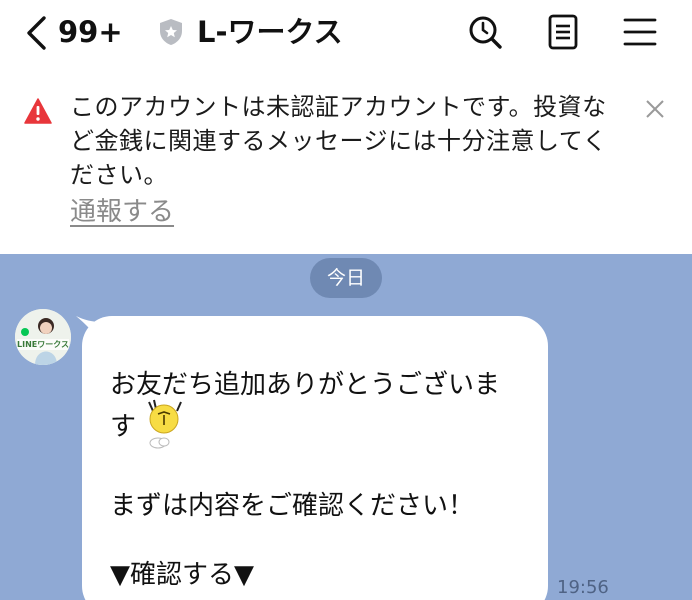  Describe the element at coordinates (182, 575) in the screenshot. I see `confirm-link: ▼確認する▼` at that location.